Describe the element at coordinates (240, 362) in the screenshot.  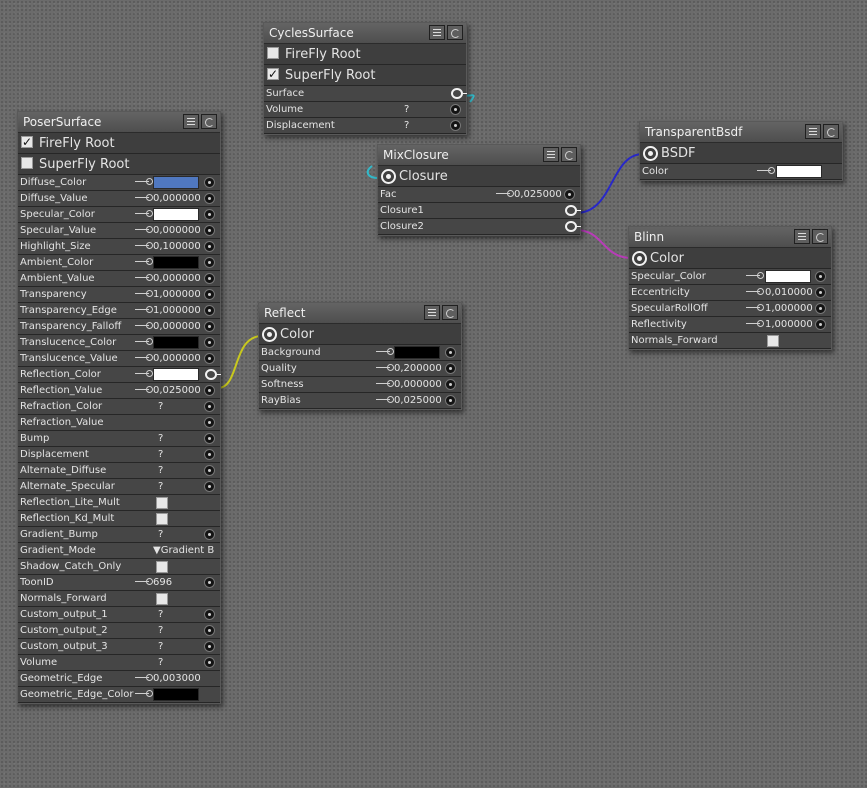
I see `wire-reflect-to-reflection-color` at that location.